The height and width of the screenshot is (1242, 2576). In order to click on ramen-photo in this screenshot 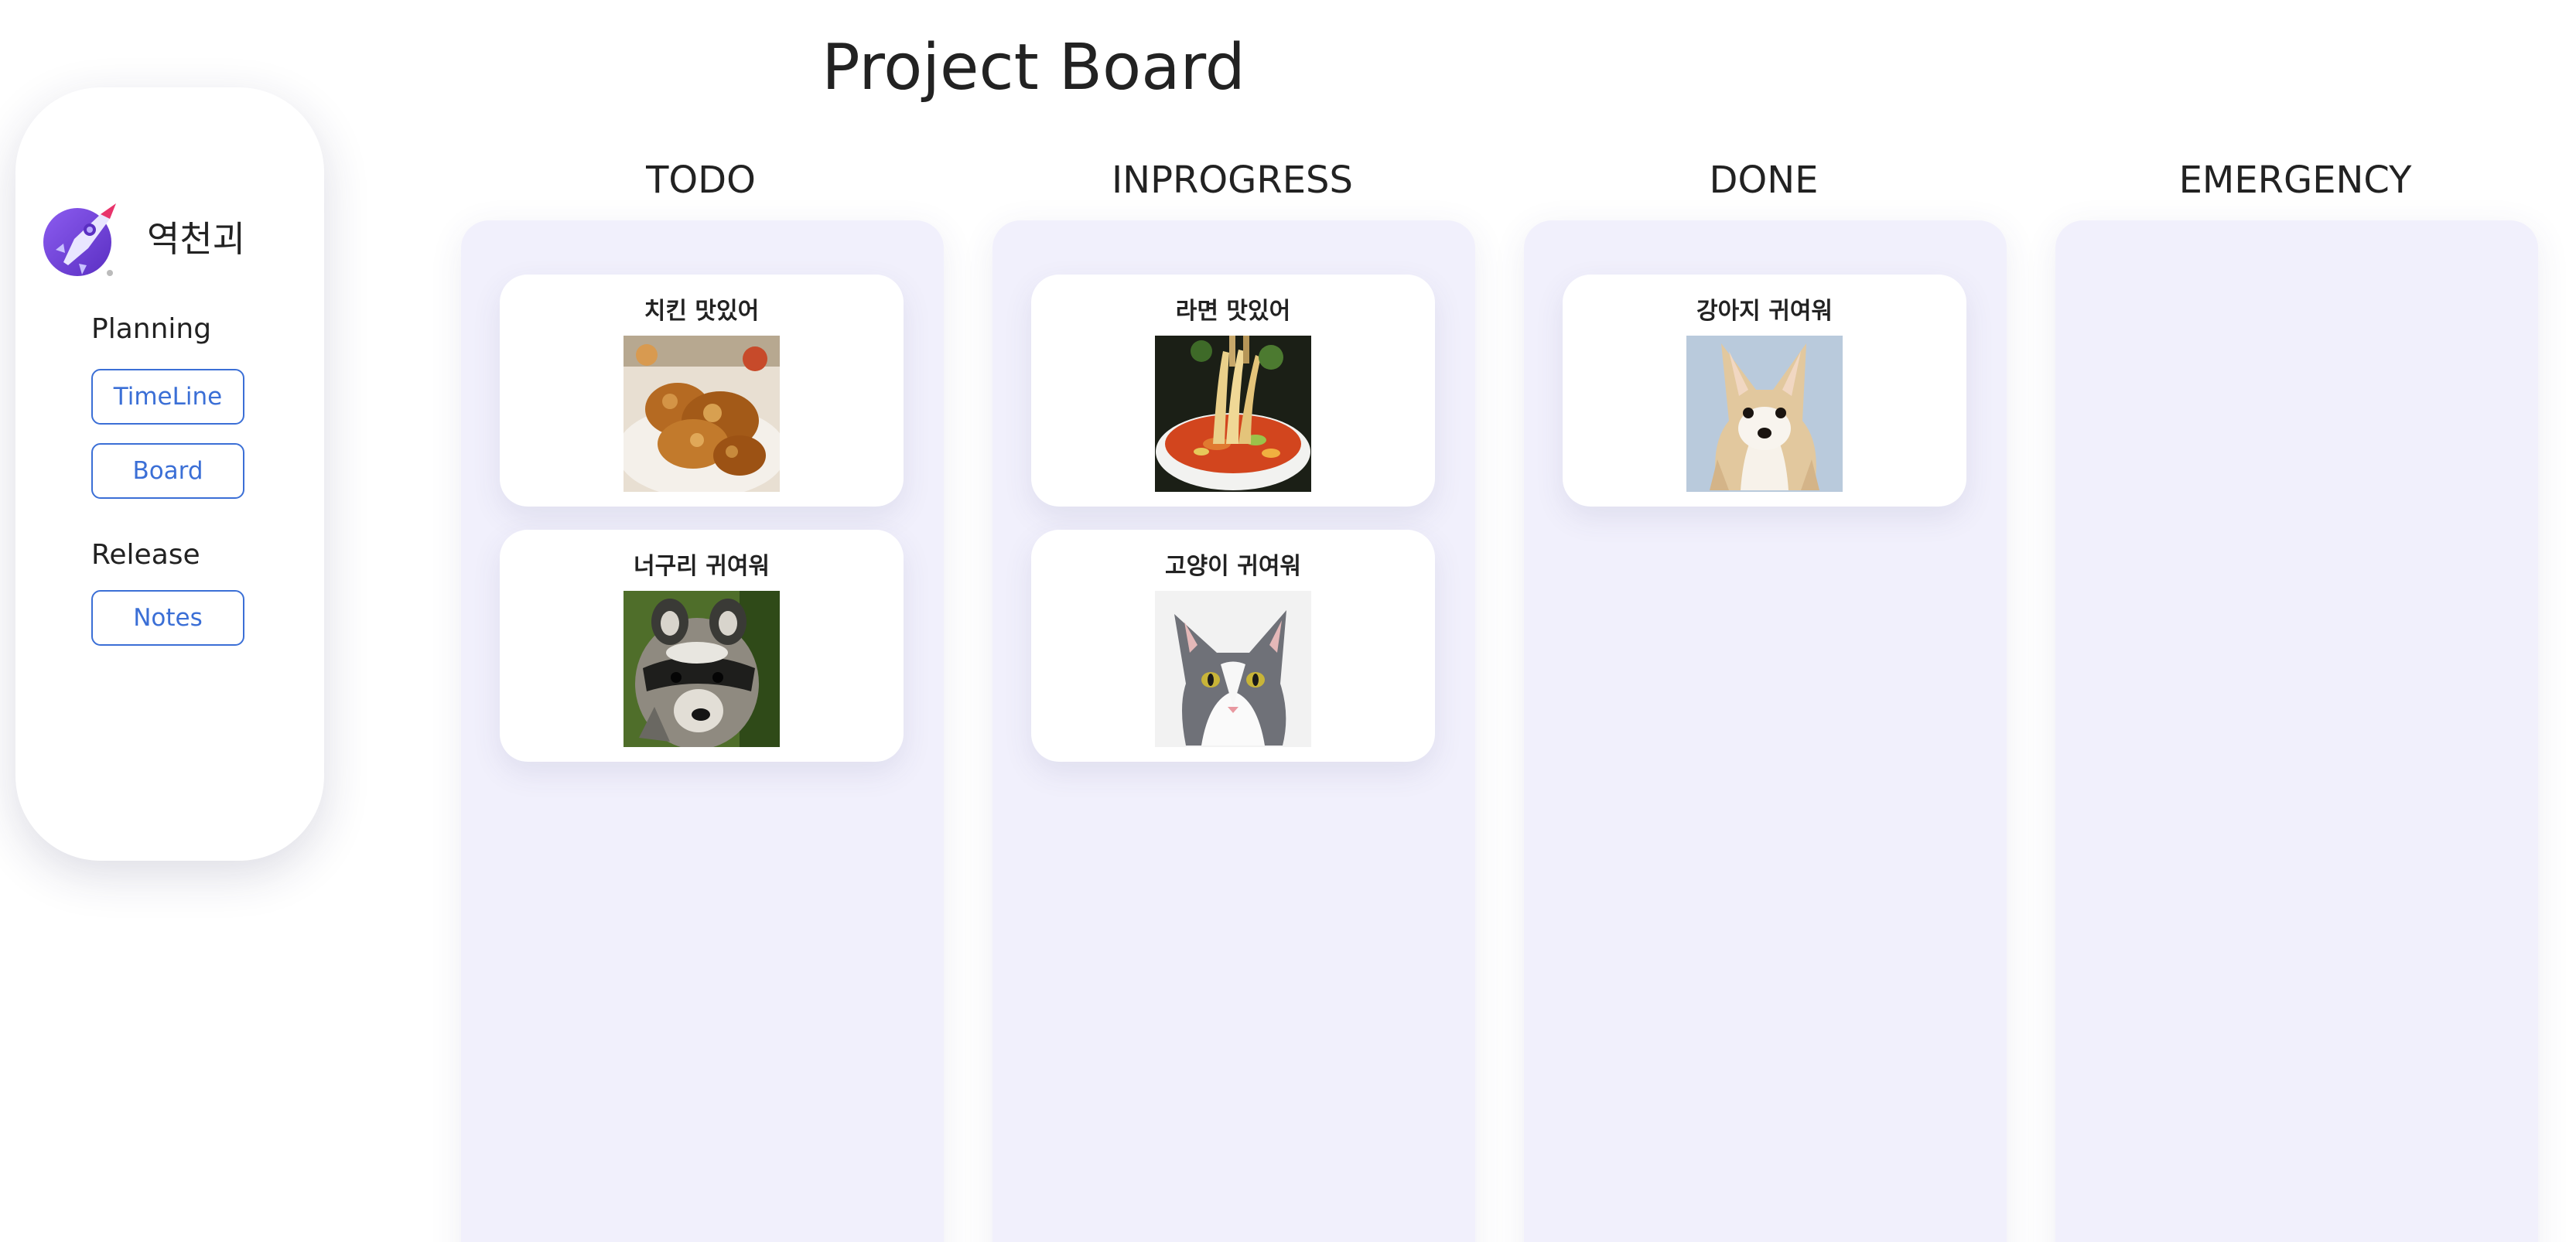, I will do `click(1233, 414)`.